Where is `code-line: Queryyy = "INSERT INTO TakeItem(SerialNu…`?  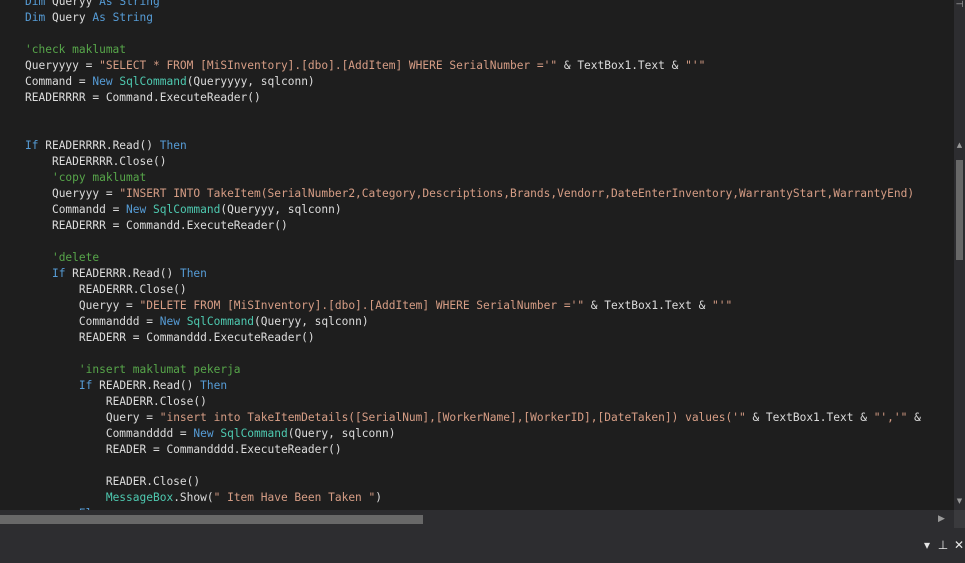
code-line: Queryyy = "INSERT INTO TakeItem(SerialNu… is located at coordinates (473, 194).